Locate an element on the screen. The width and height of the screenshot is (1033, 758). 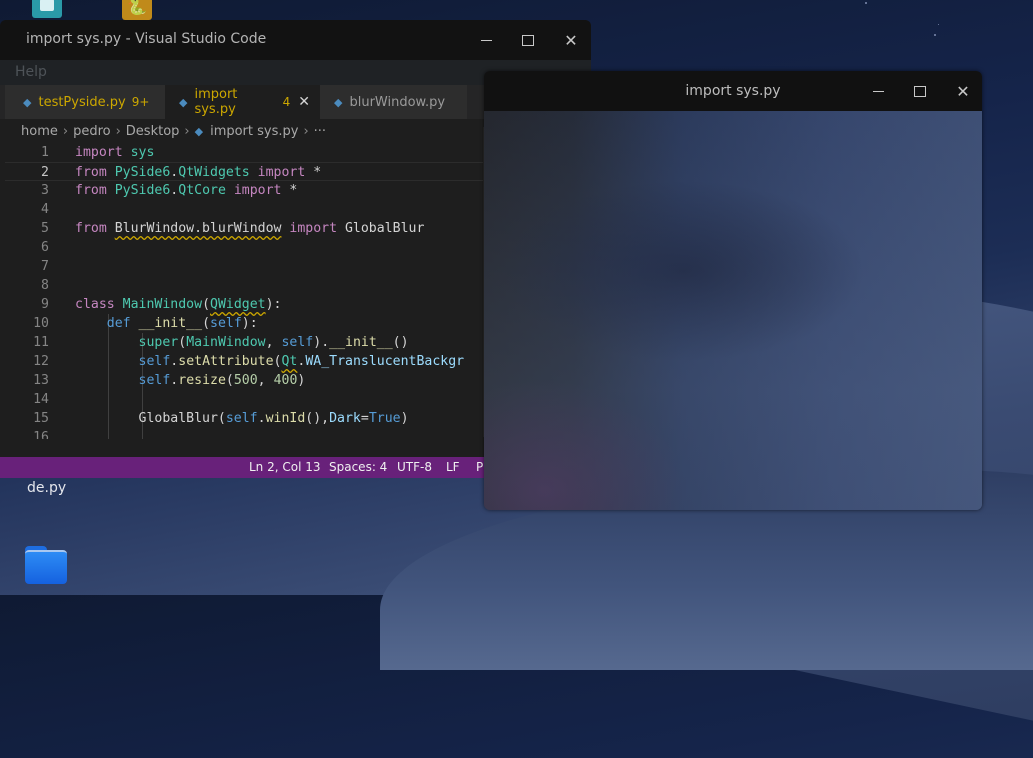
blur-window-titlebar: import sys.py ✕ is located at coordinates (733, 91).